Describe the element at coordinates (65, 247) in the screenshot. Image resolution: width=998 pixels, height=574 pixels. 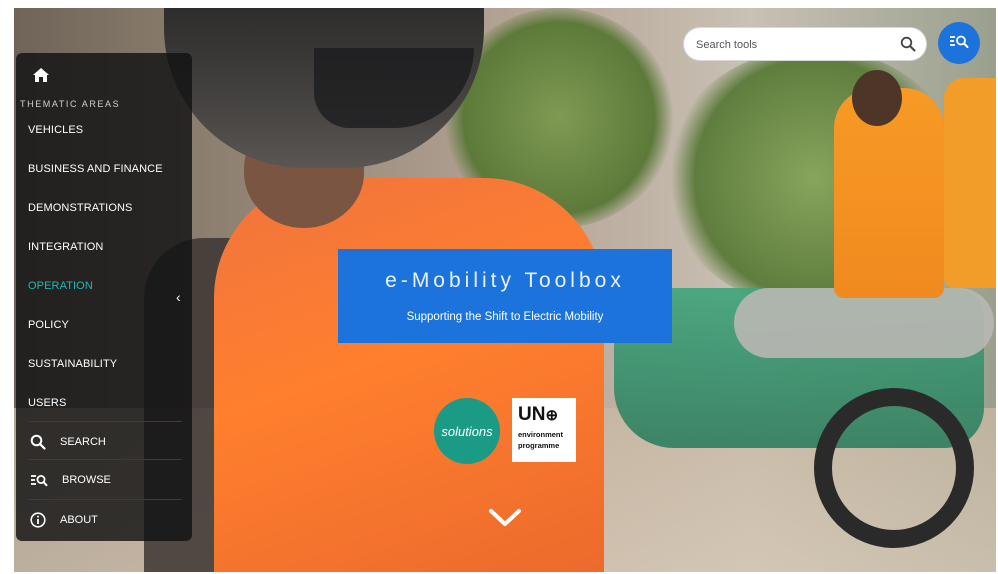
I see `sidebar-item-integration: INTEGRATION` at that location.